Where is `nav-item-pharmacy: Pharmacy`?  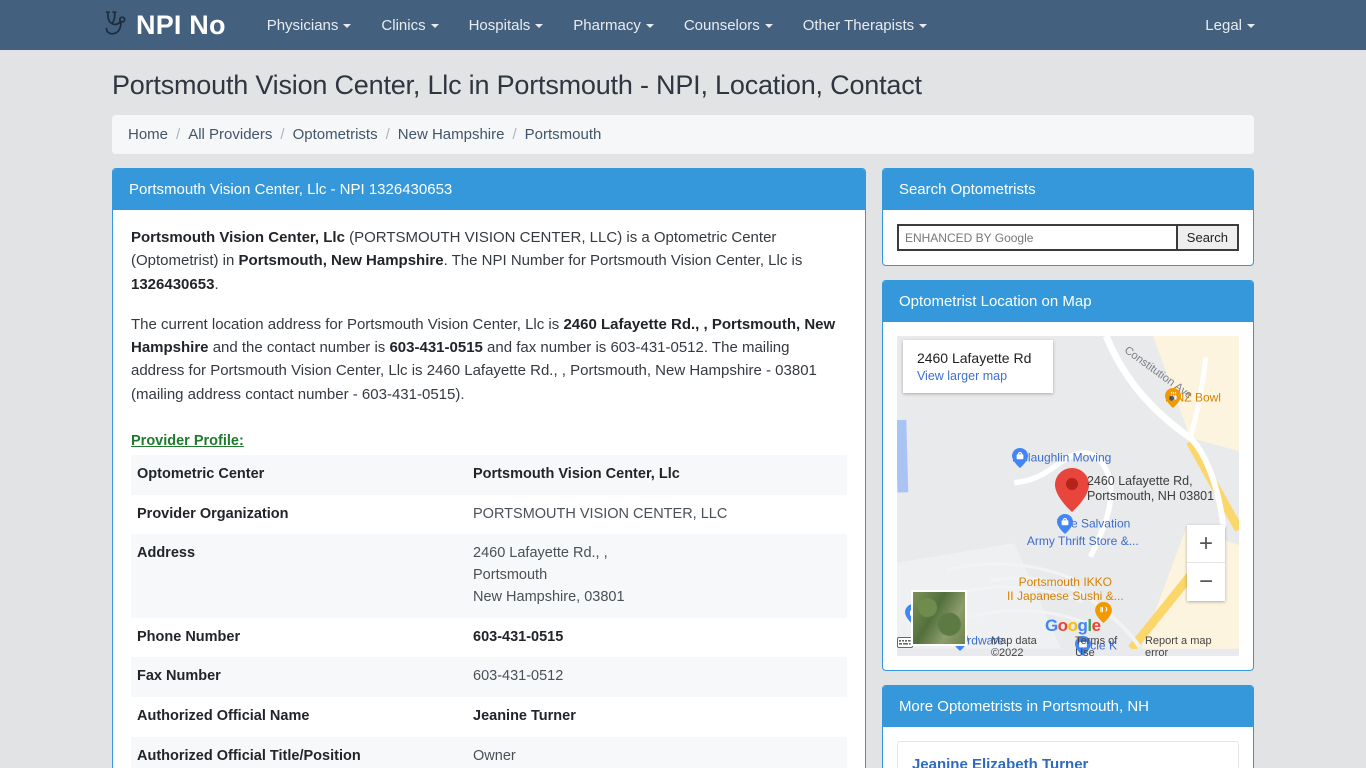
nav-item-pharmacy: Pharmacy is located at coordinates (613, 25).